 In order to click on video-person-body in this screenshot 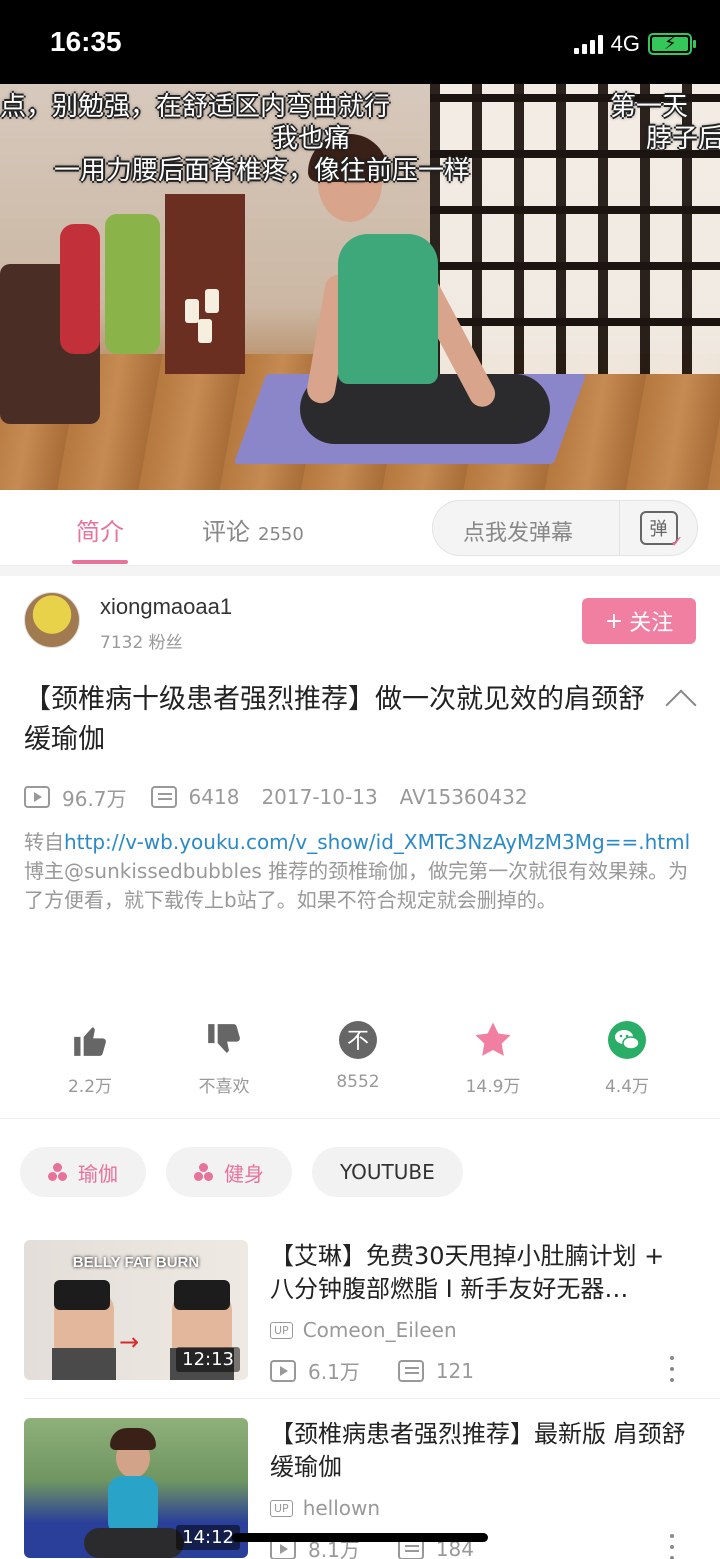, I will do `click(388, 309)`.